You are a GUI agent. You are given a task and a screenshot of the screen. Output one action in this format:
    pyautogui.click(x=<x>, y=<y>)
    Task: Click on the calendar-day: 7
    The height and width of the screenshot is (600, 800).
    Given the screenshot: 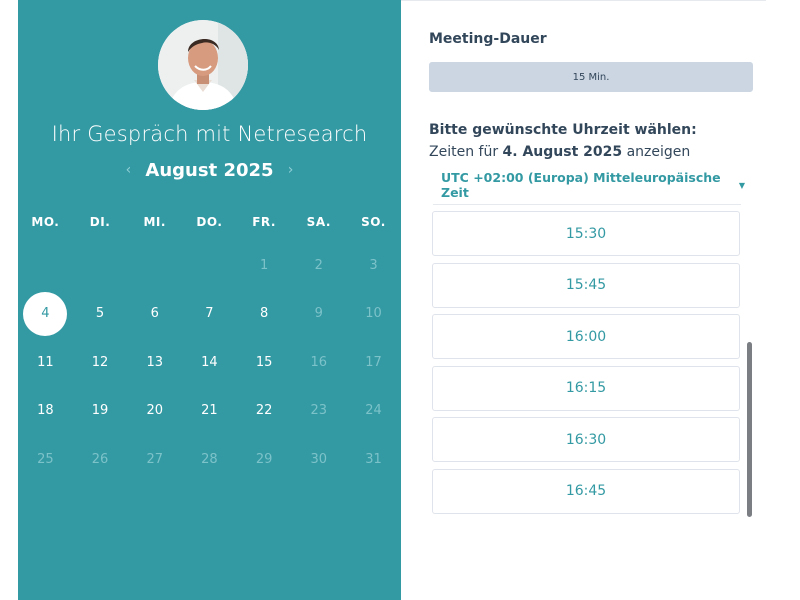 What is the action you would take?
    pyautogui.click(x=209, y=314)
    